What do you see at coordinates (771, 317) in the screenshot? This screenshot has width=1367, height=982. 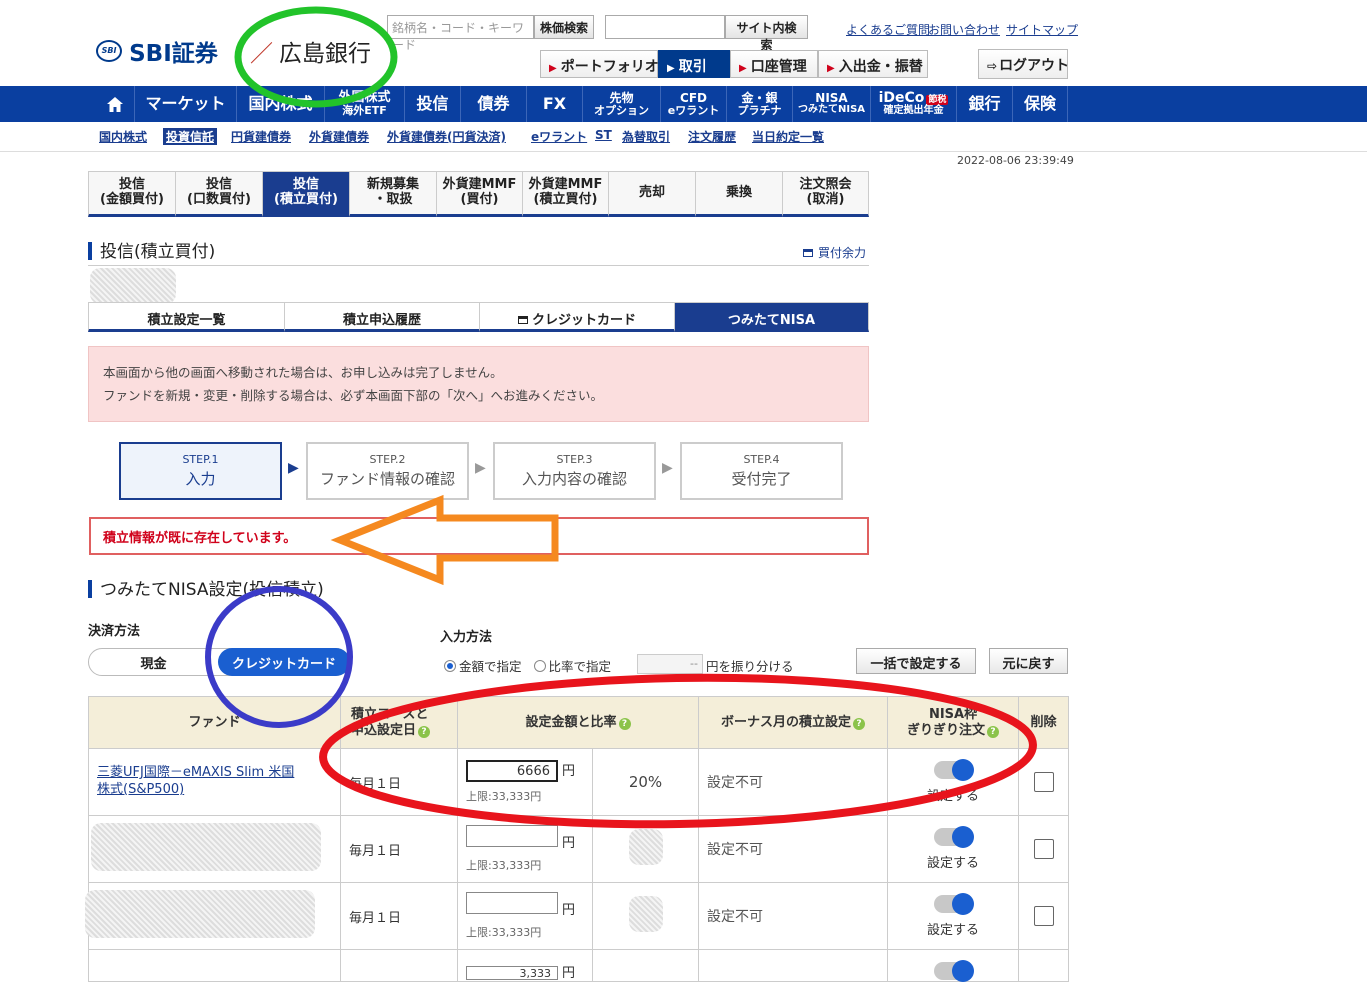 I see `subtab-tsumitate-nisa: つみたてNISA` at bounding box center [771, 317].